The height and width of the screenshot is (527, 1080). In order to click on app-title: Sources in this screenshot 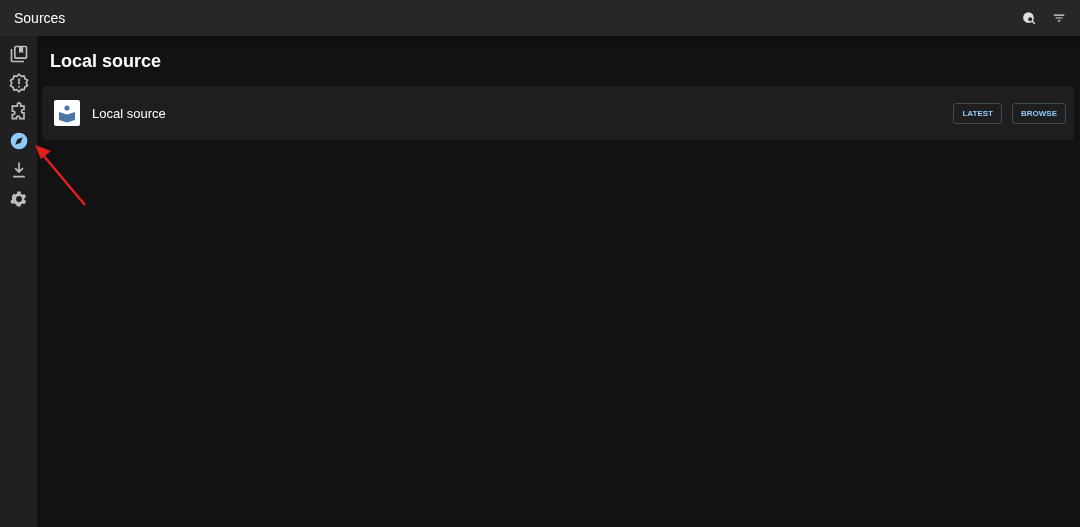, I will do `click(40, 18)`.